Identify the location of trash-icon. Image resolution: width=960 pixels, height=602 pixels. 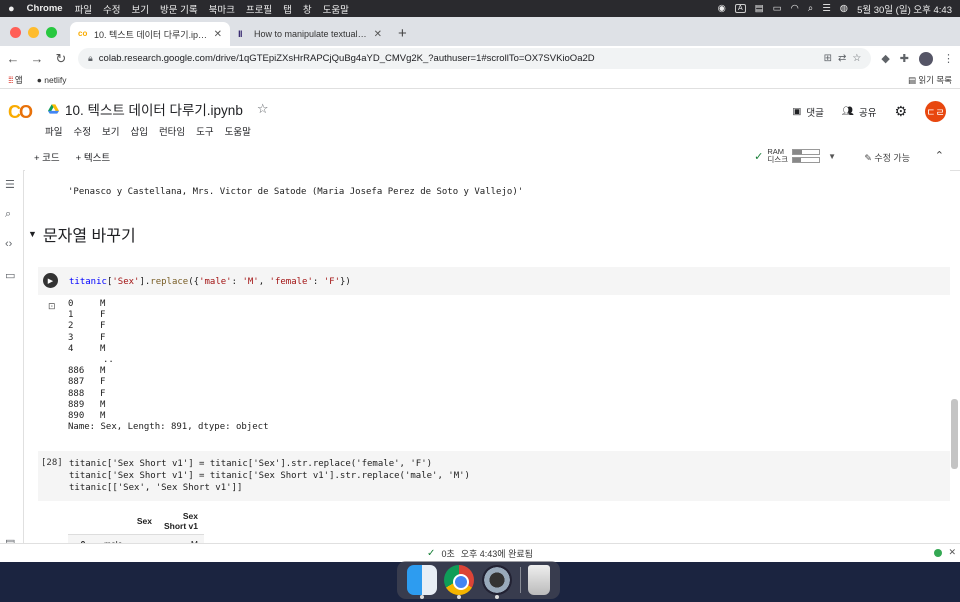
(539, 580).